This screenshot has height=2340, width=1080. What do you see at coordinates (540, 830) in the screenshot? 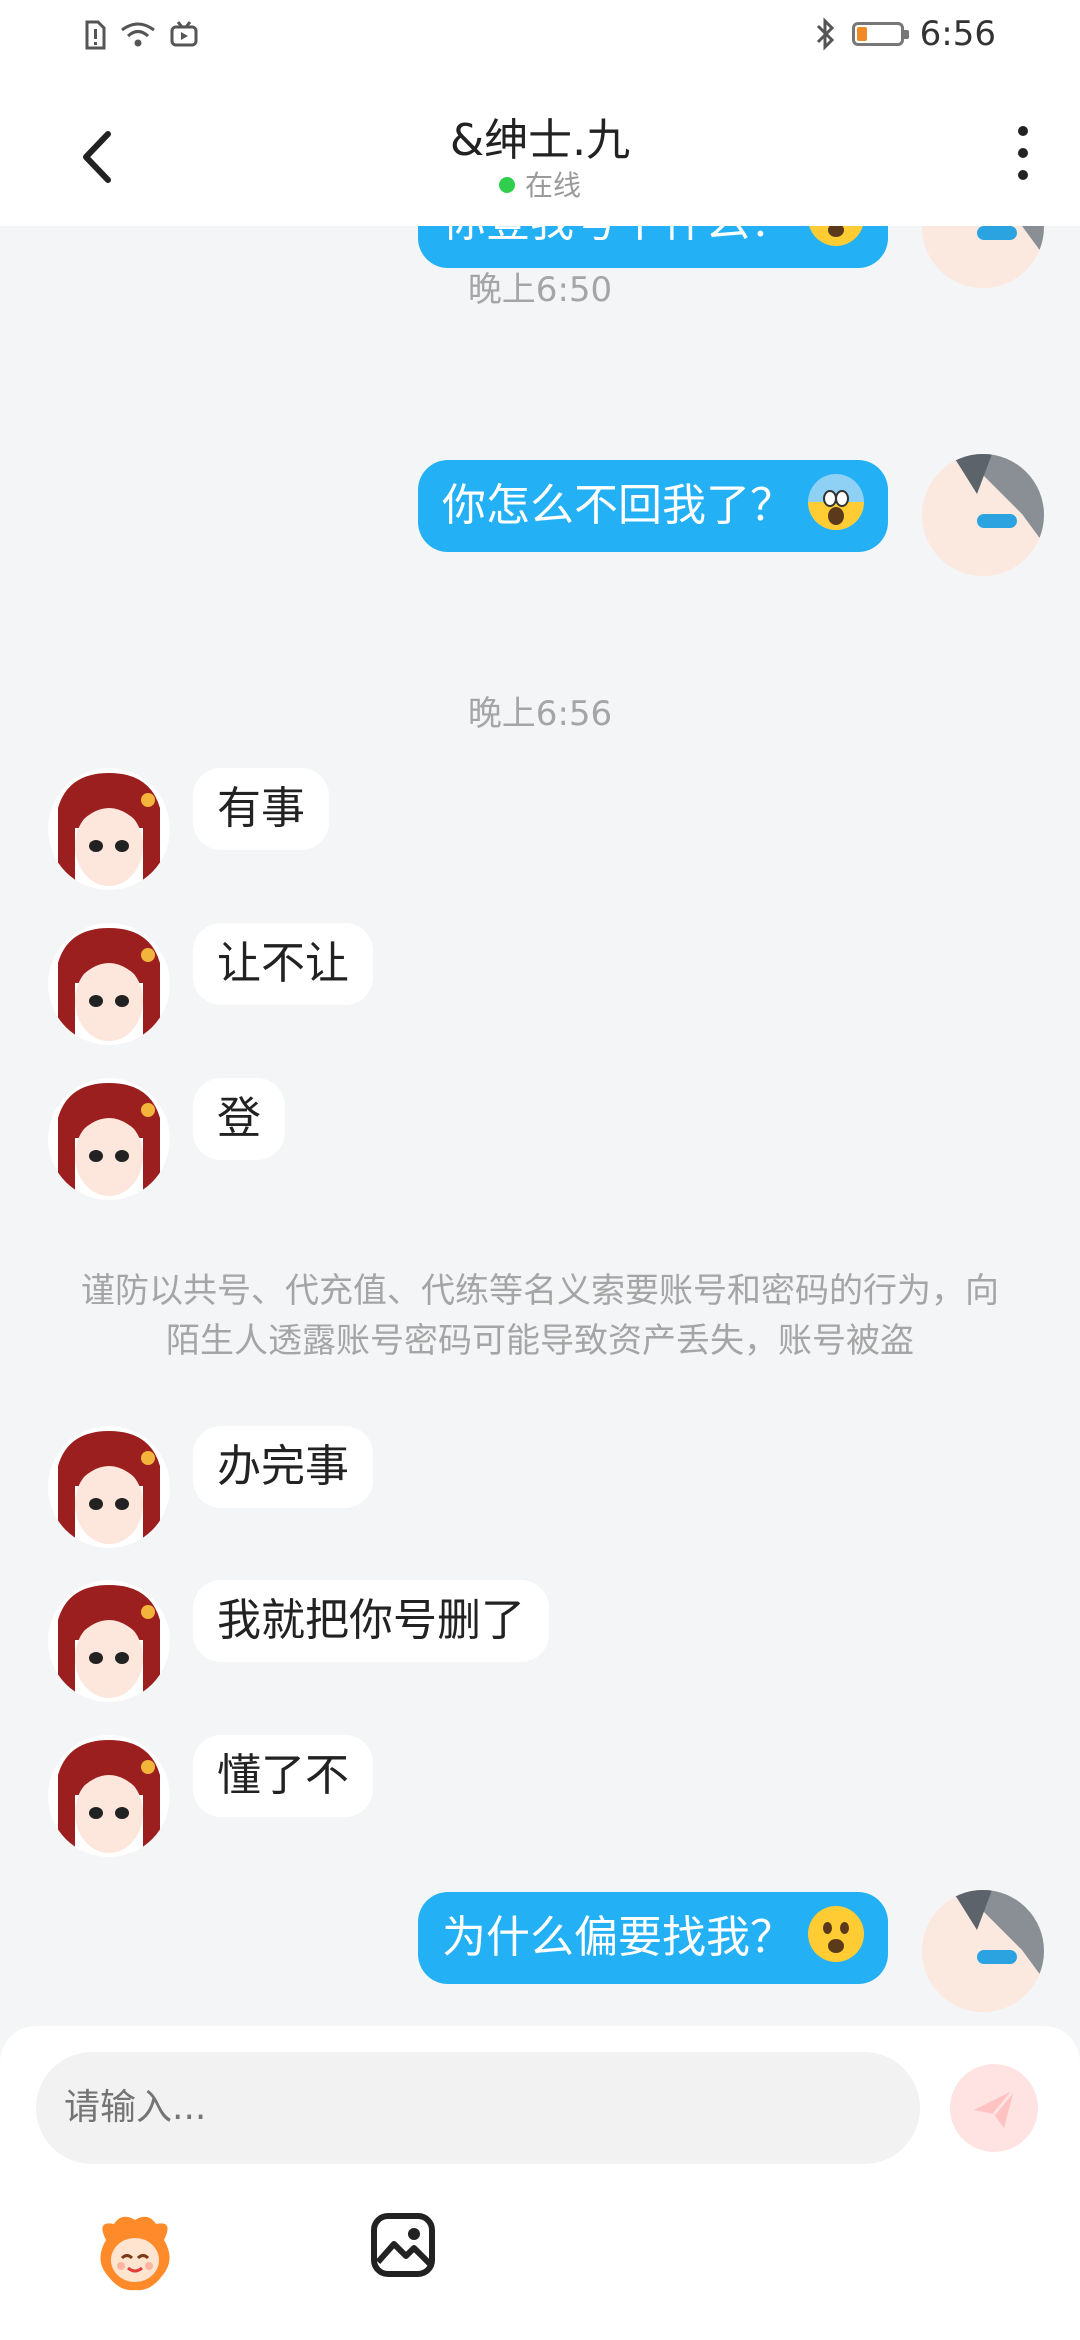
I see `message-row-incoming: 有事` at bounding box center [540, 830].